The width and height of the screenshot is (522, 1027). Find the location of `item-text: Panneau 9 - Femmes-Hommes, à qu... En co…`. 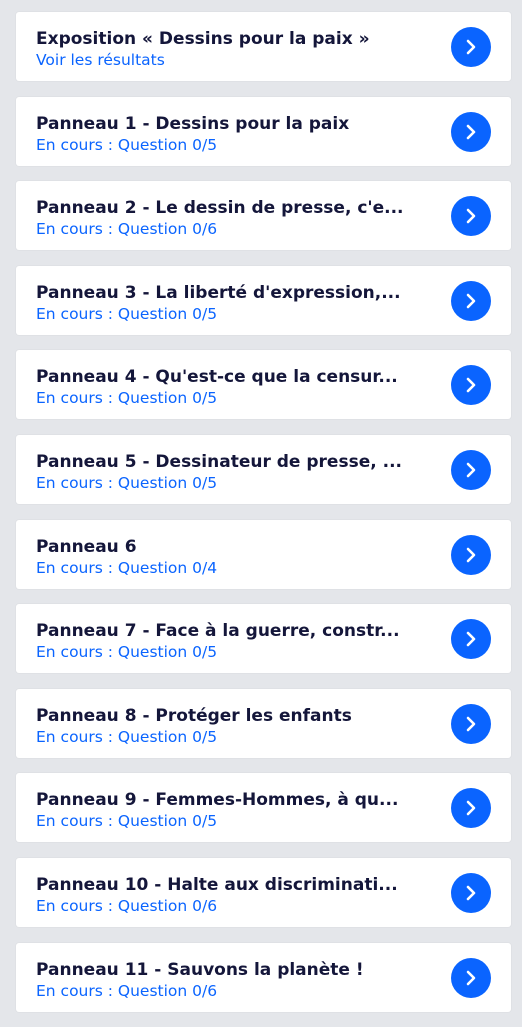

item-text: Panneau 9 - Femmes-Hommes, à qu... En co… is located at coordinates (236, 810).